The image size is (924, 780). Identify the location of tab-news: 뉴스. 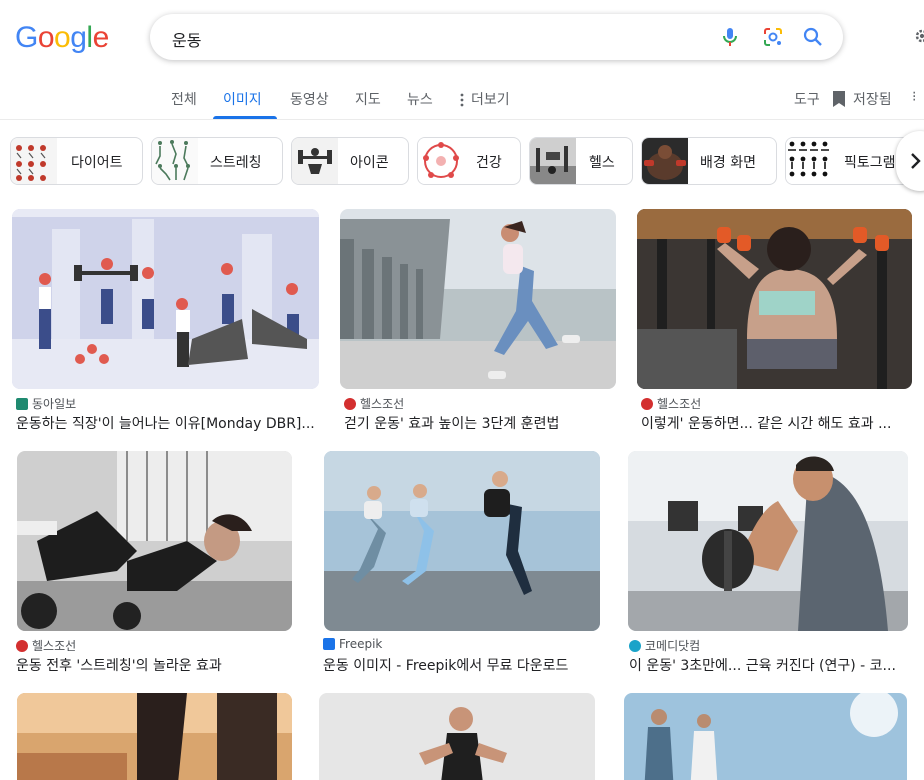
(420, 99).